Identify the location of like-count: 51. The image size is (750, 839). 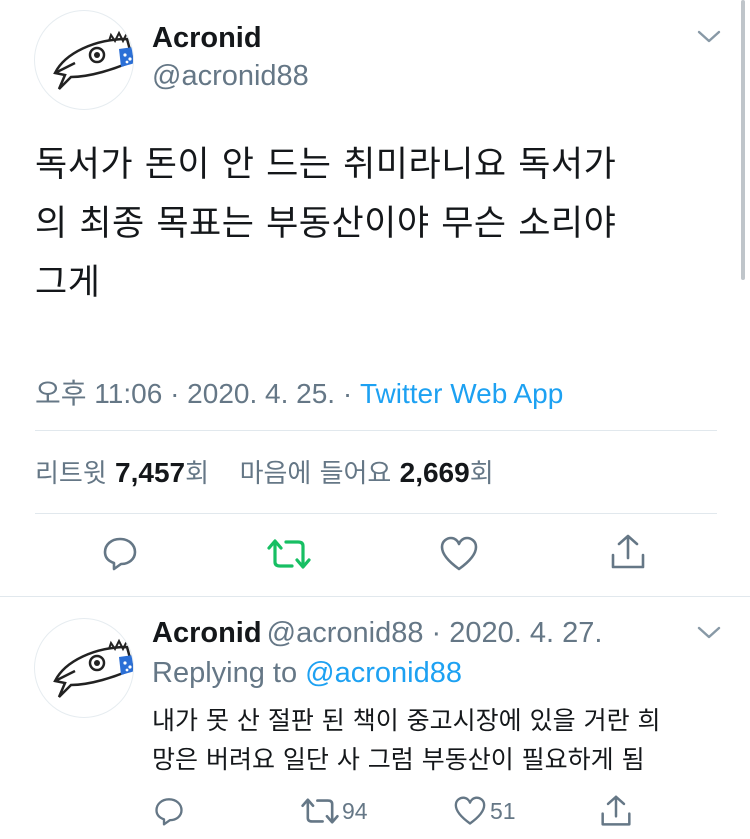
(503, 810).